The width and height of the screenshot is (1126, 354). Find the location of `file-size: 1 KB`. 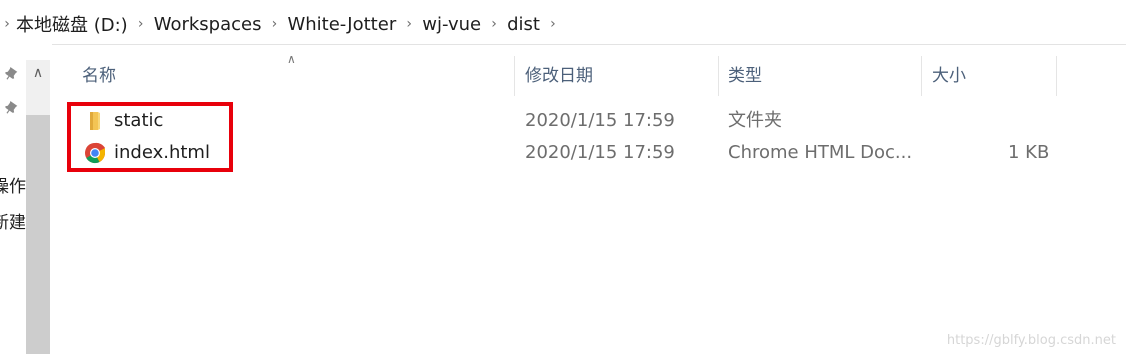

file-size: 1 KB is located at coordinates (1029, 152).